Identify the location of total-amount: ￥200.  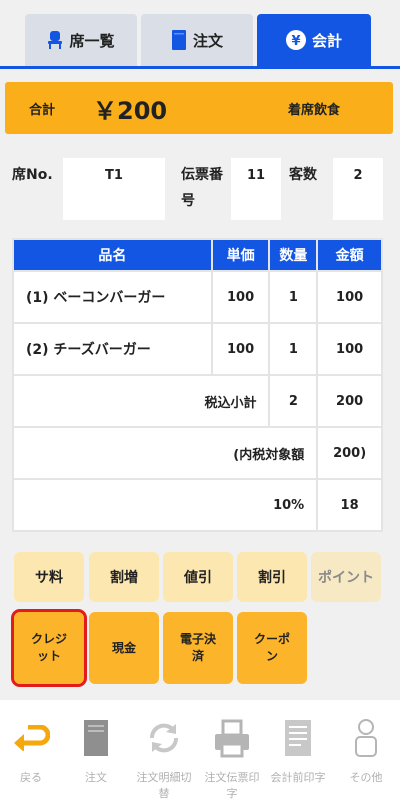
(130, 111).